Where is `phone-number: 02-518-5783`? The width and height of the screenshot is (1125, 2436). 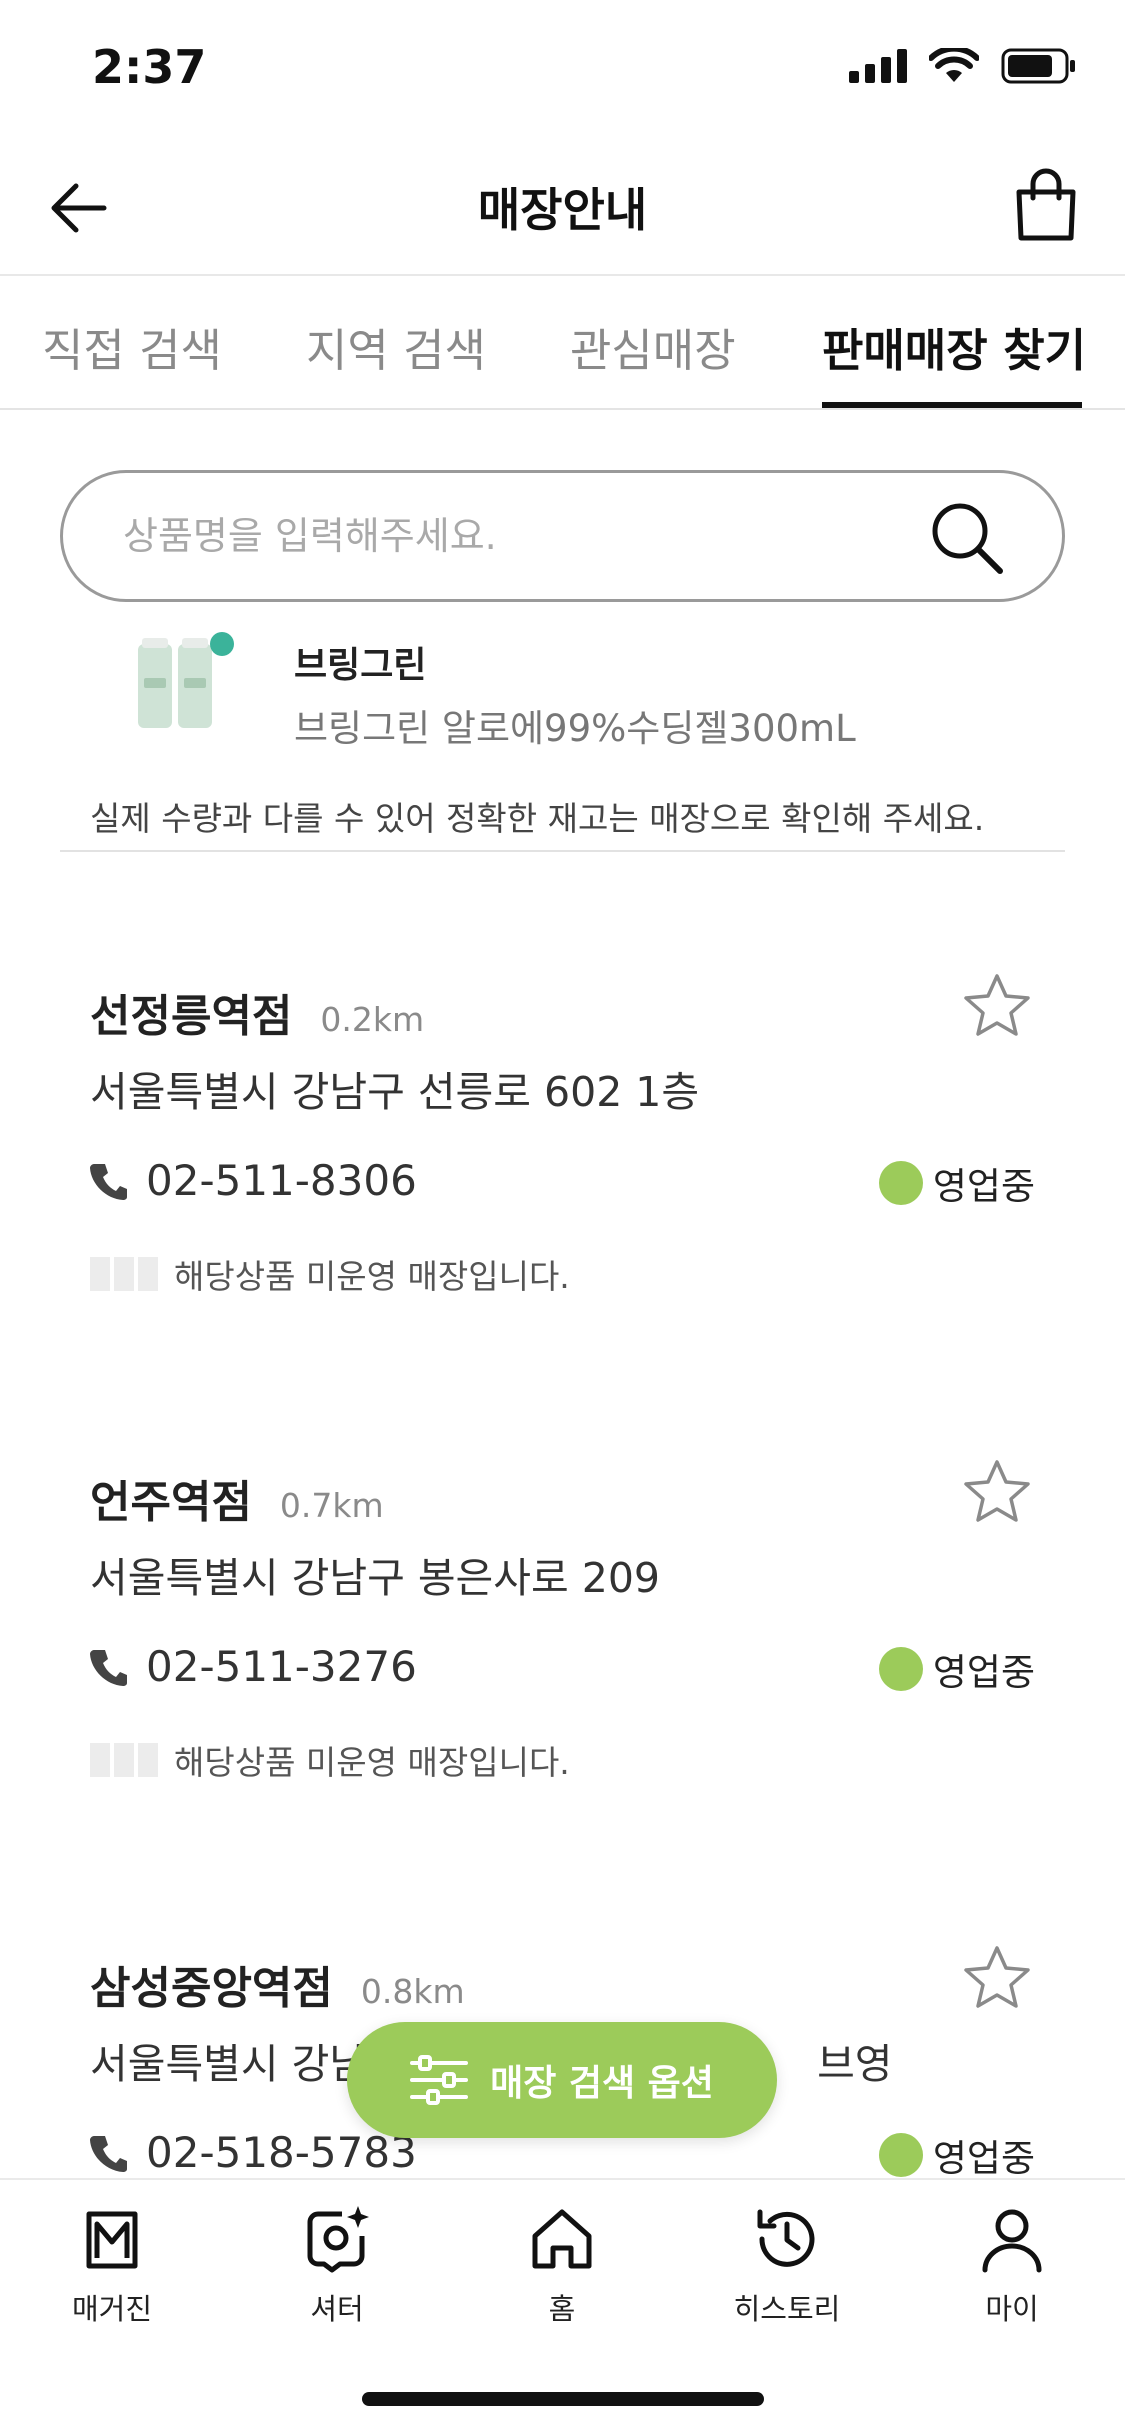
phone-number: 02-518-5783 is located at coordinates (281, 2152).